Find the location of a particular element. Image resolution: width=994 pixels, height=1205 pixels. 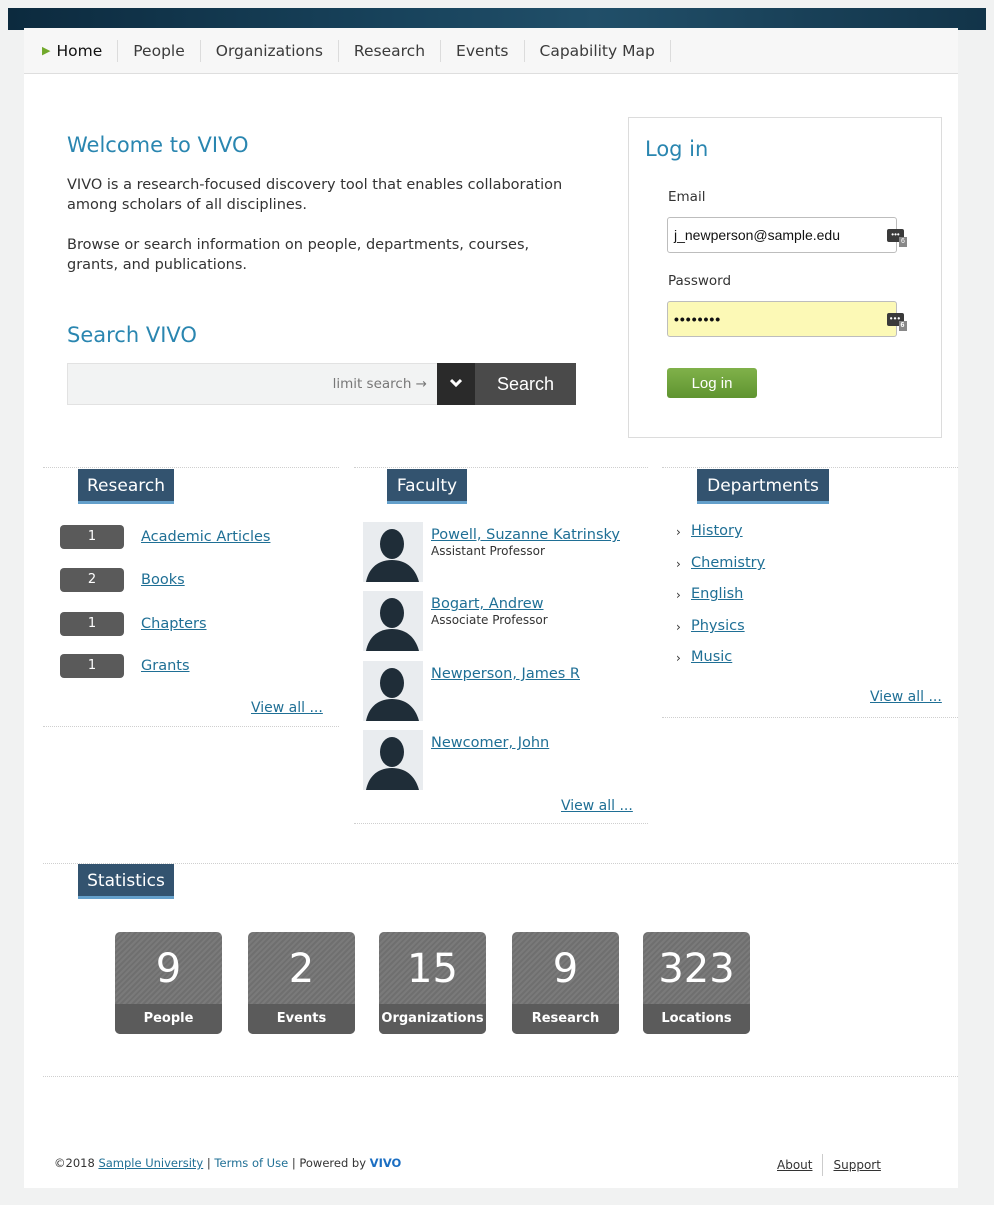

limit-search-dropdown is located at coordinates (456, 384).